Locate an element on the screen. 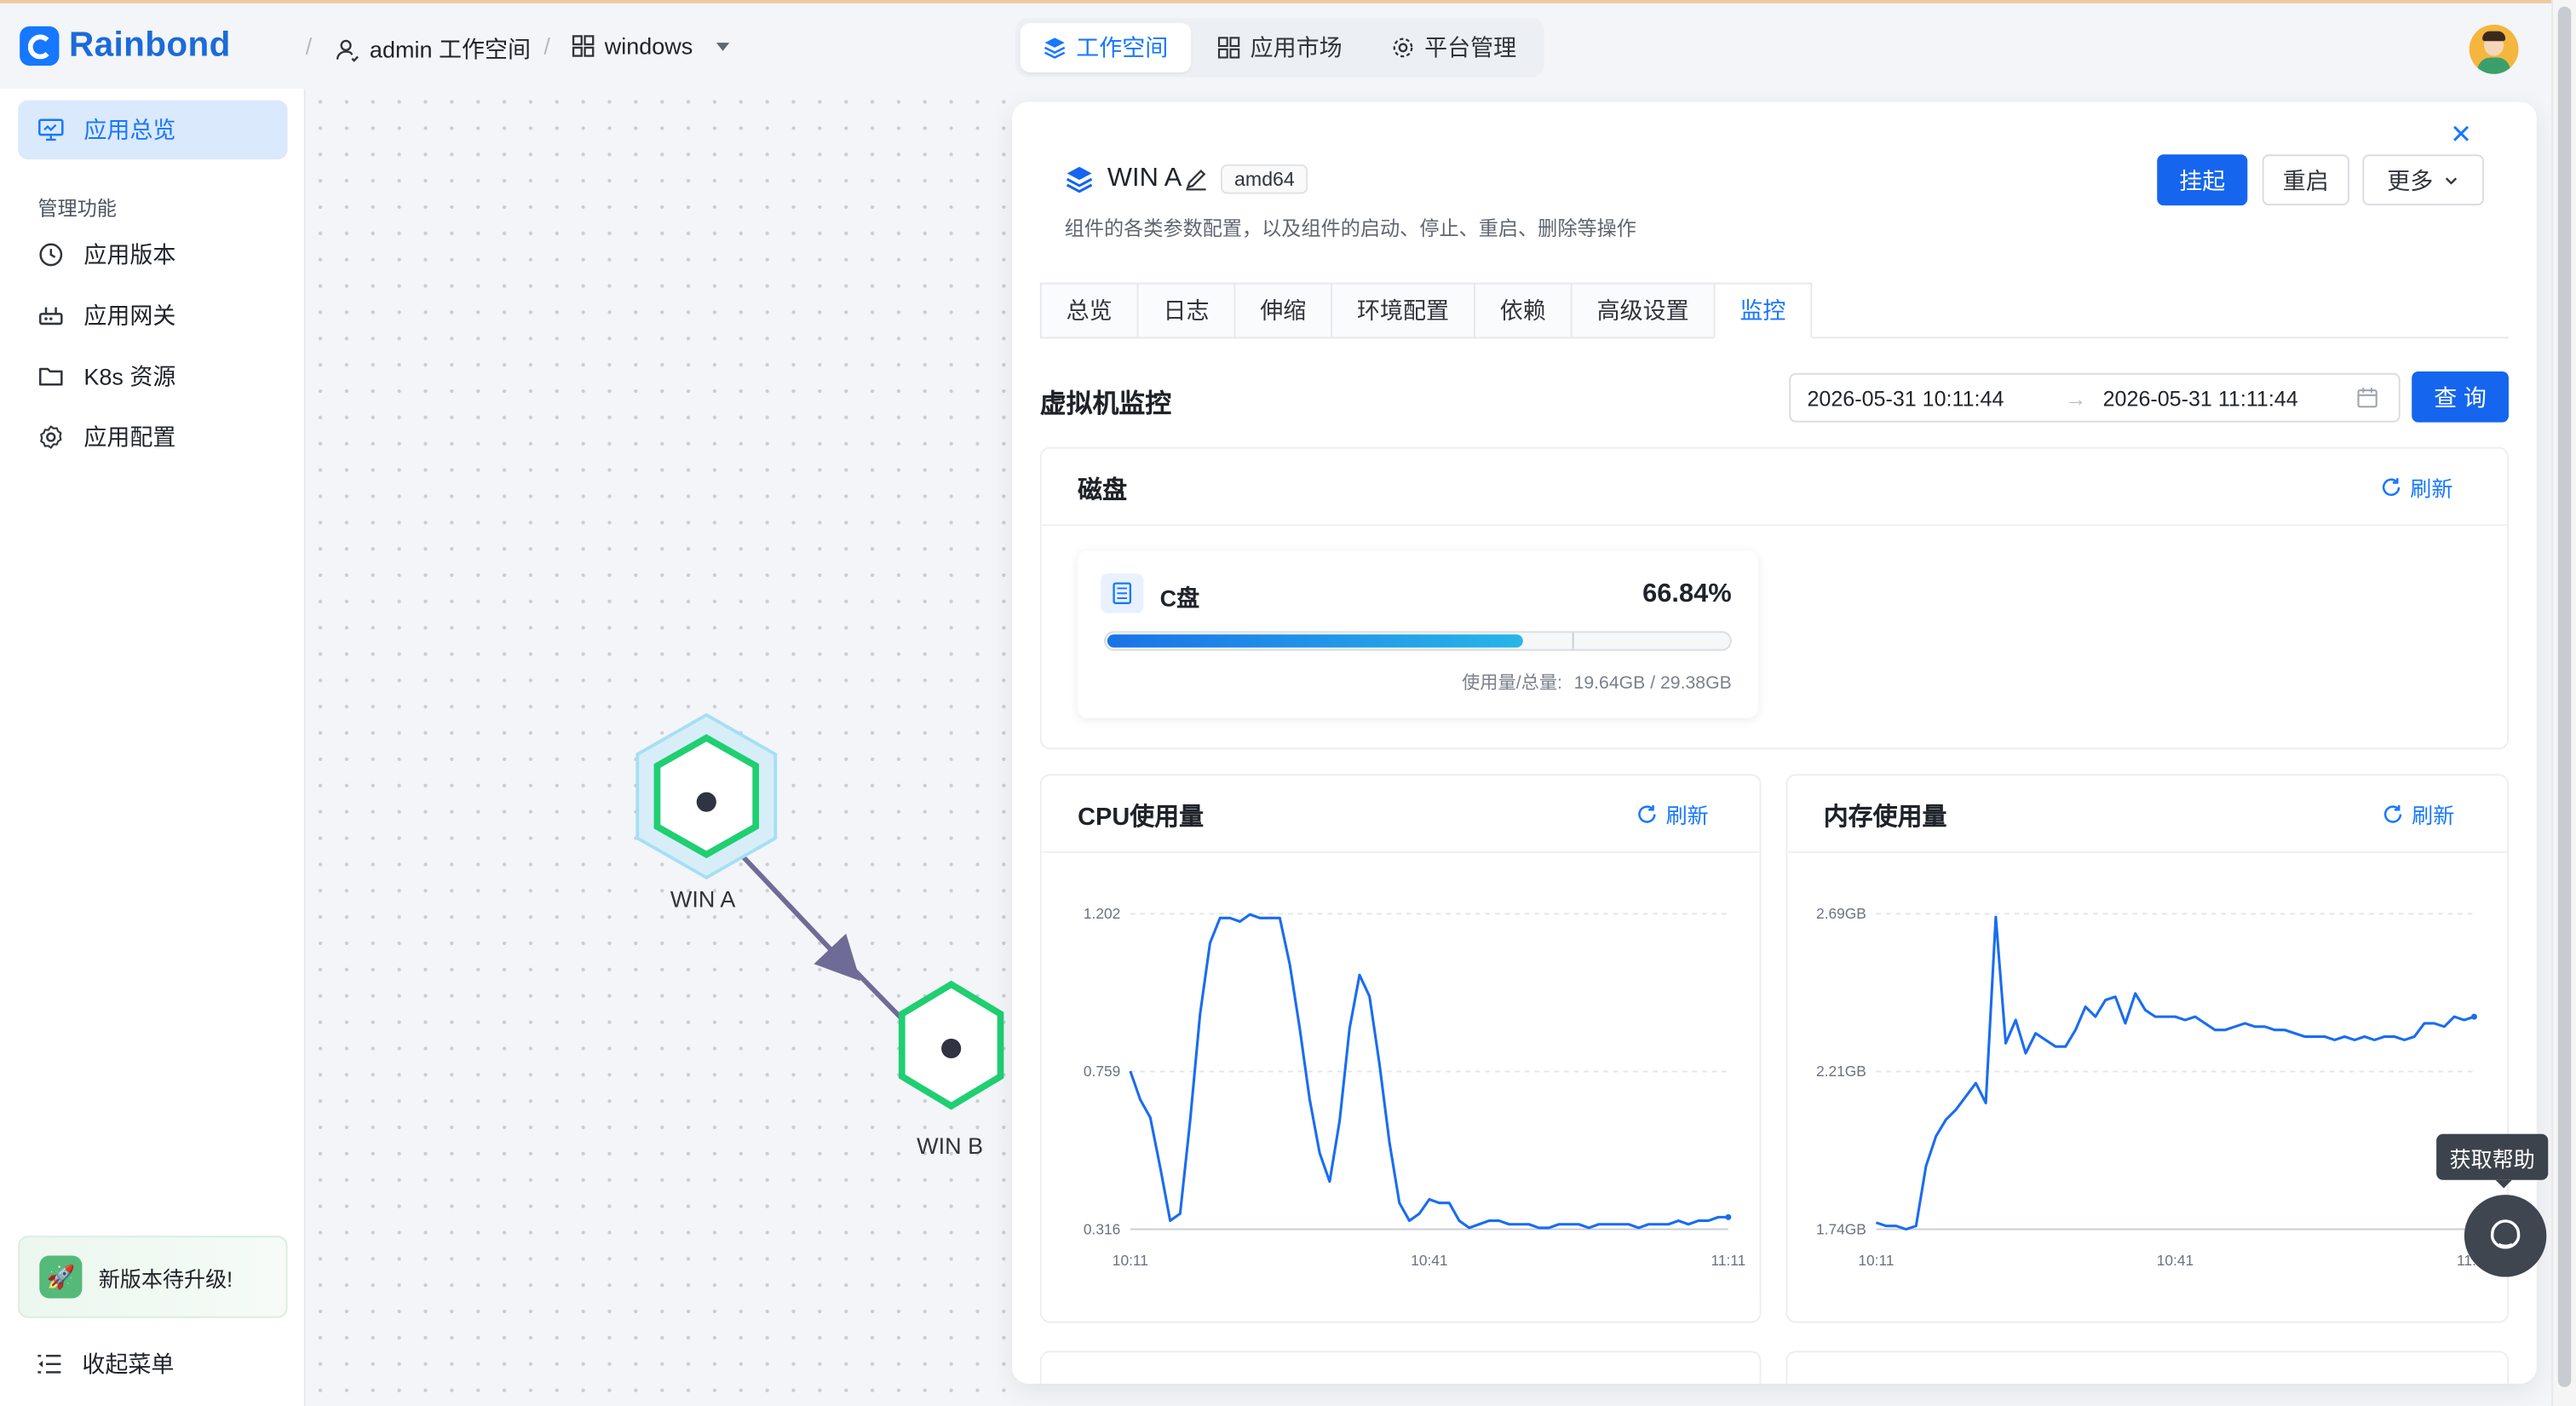  sidebar-item-overview: 应用总览 is located at coordinates (153, 130).